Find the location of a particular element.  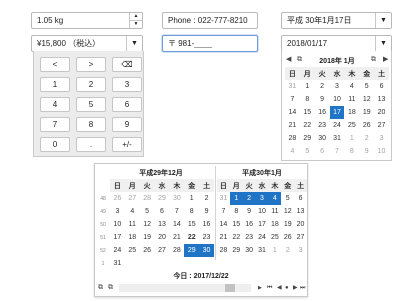

calc-key: . is located at coordinates (91, 144).